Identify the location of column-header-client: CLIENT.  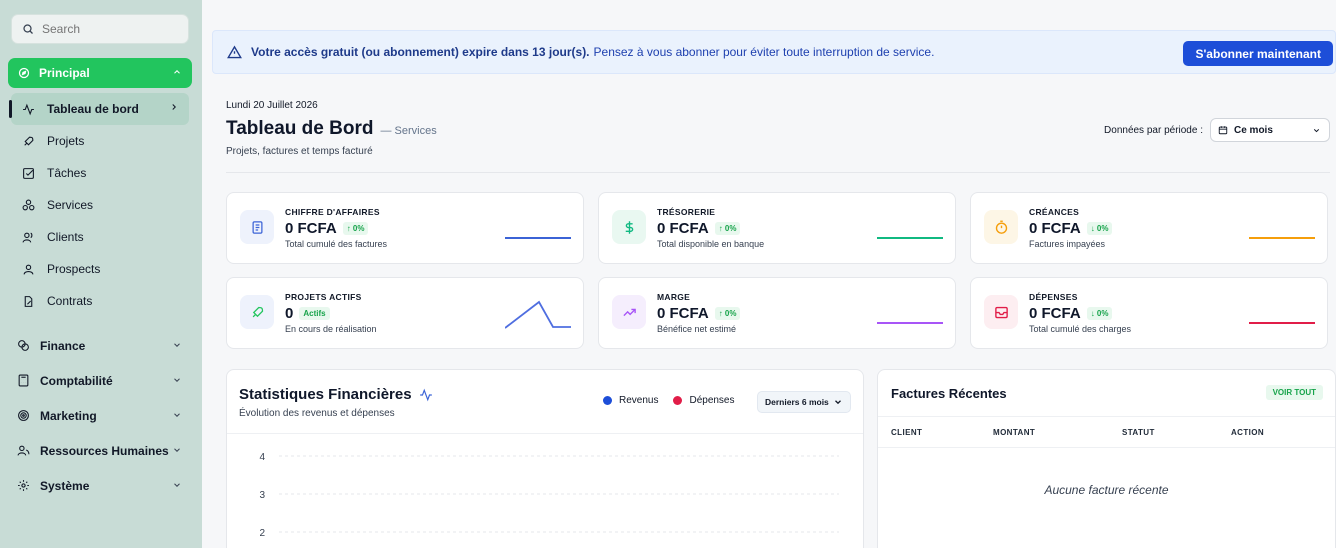
(906, 432).